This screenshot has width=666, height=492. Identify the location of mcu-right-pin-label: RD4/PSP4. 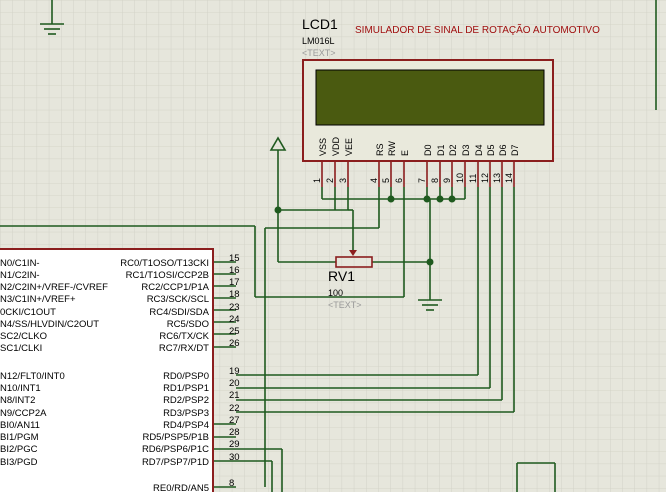
(186, 425).